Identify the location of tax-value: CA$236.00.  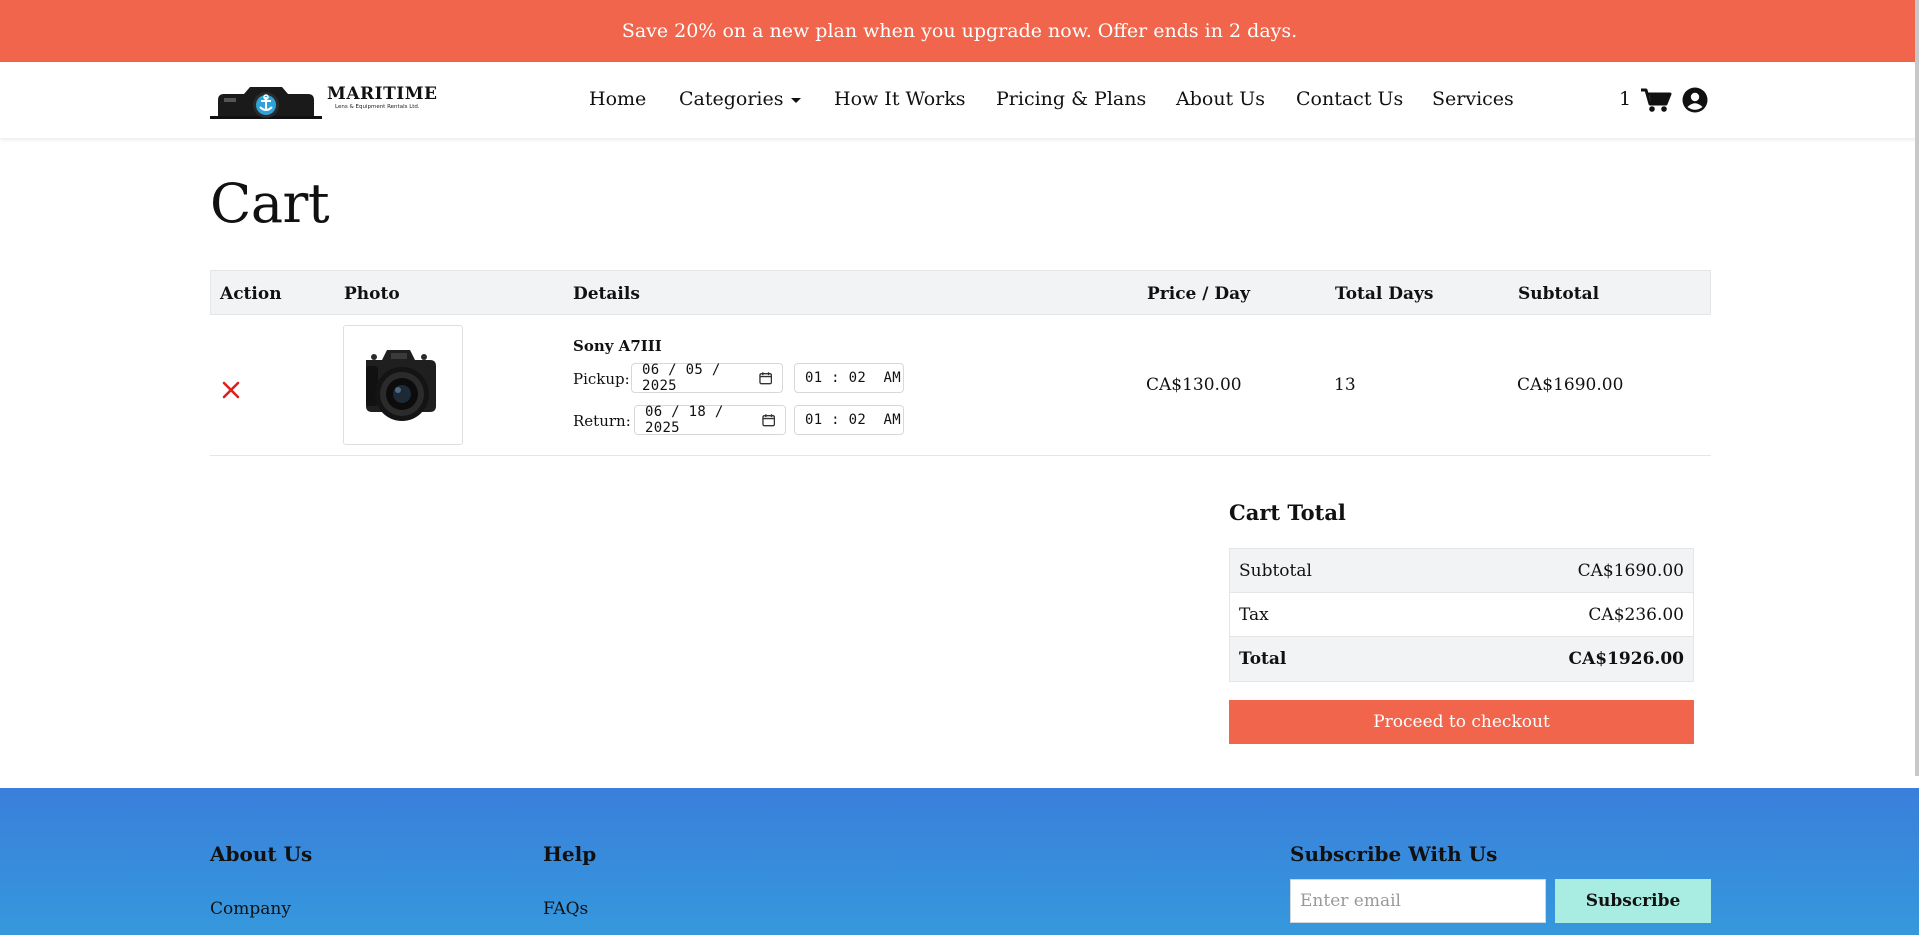
(1636, 614).